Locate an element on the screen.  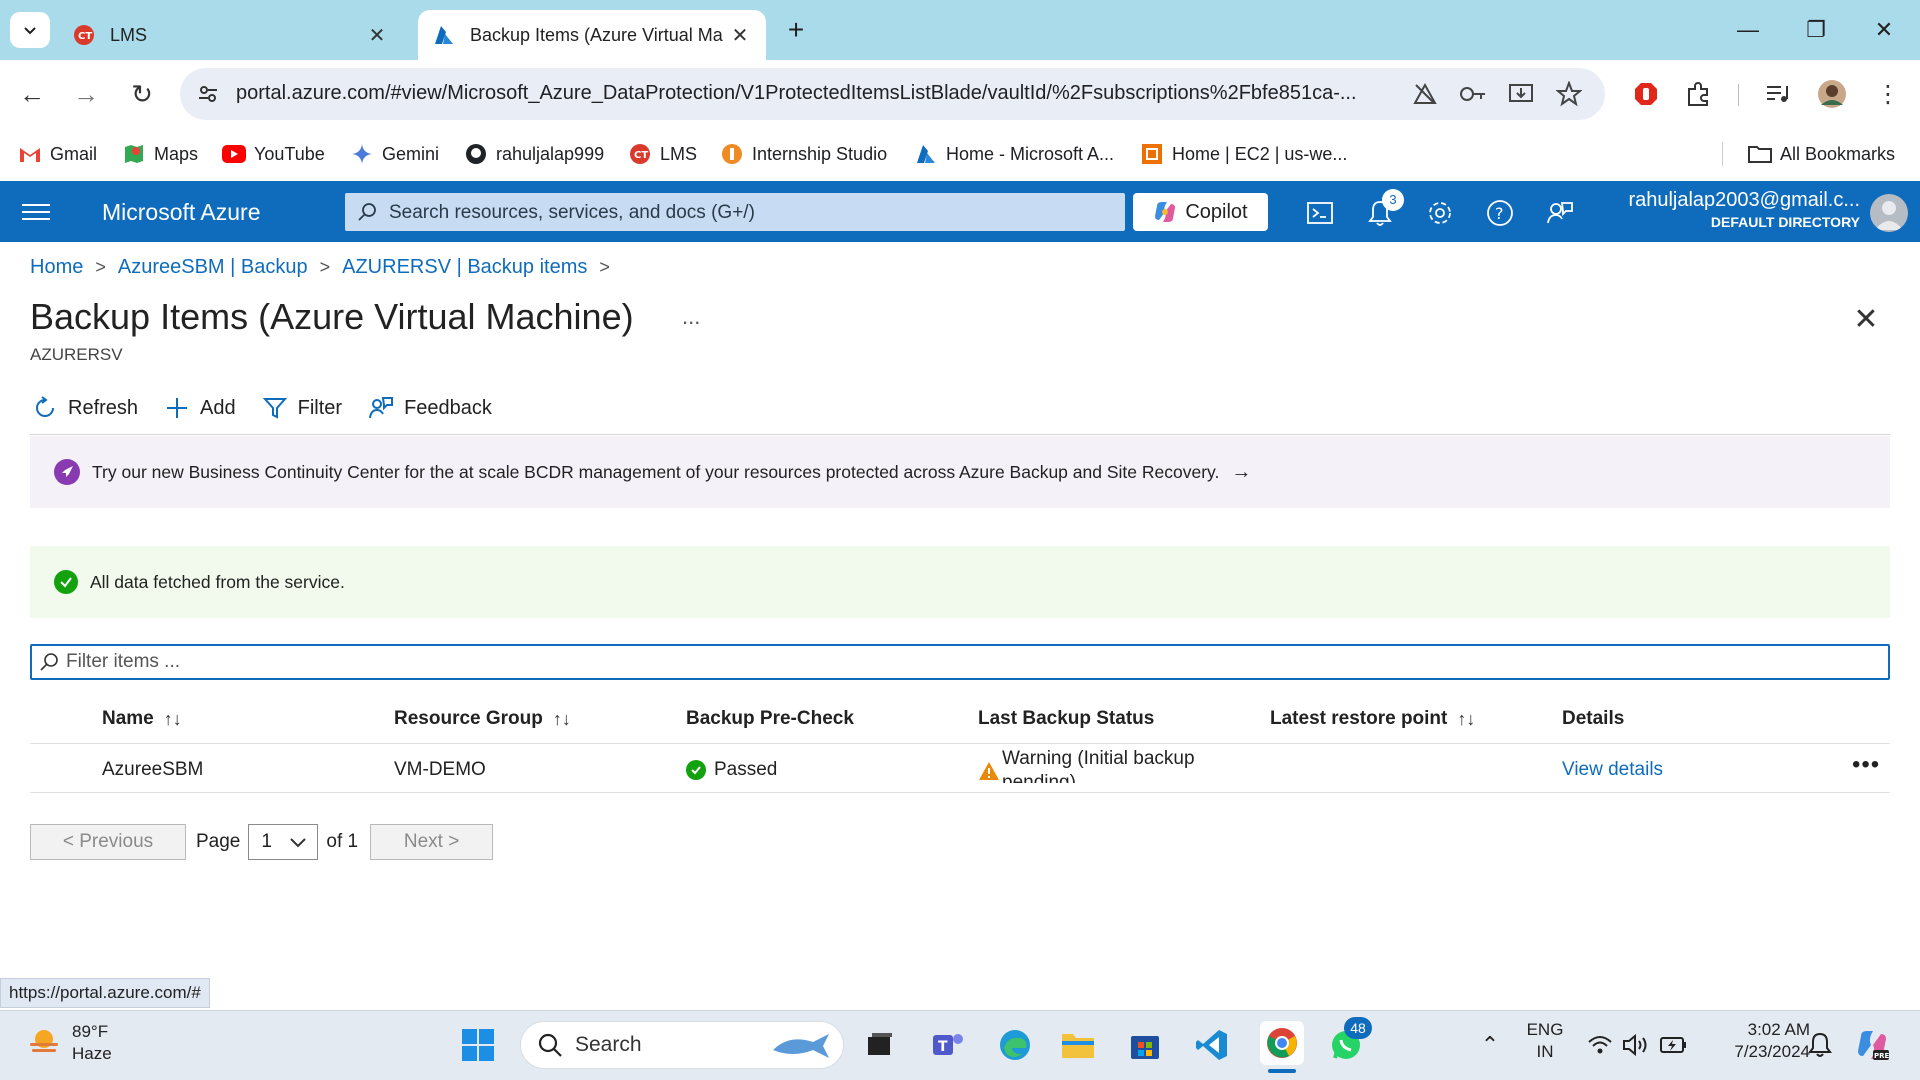
help-icon: ? is located at coordinates (1500, 213).